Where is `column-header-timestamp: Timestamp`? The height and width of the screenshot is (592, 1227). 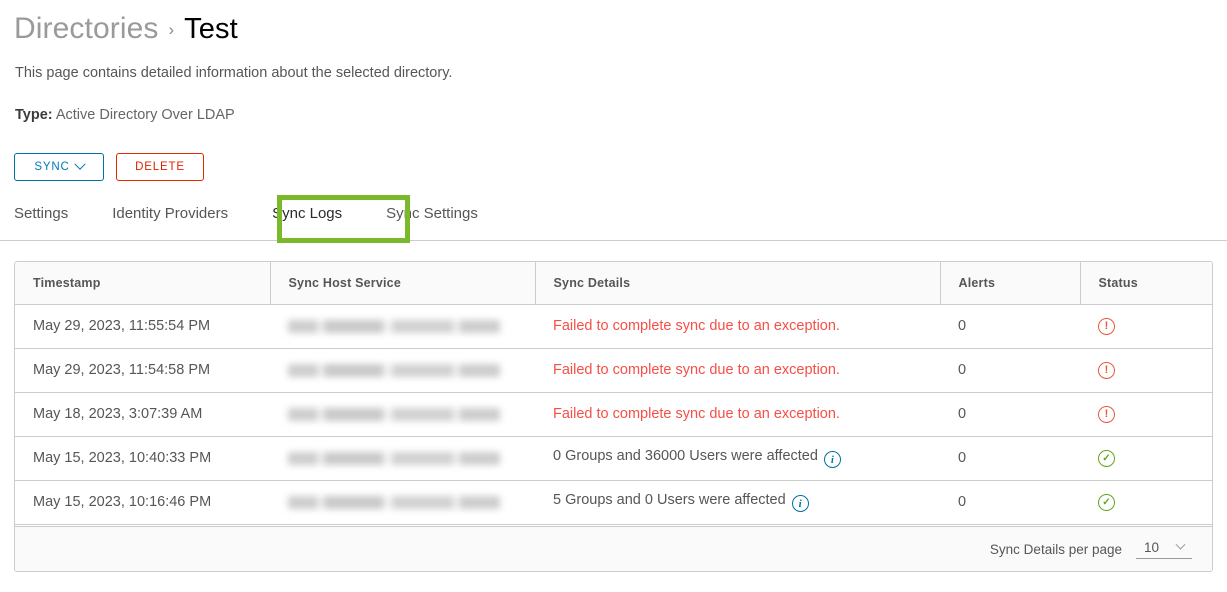
column-header-timestamp: Timestamp is located at coordinates (142, 283).